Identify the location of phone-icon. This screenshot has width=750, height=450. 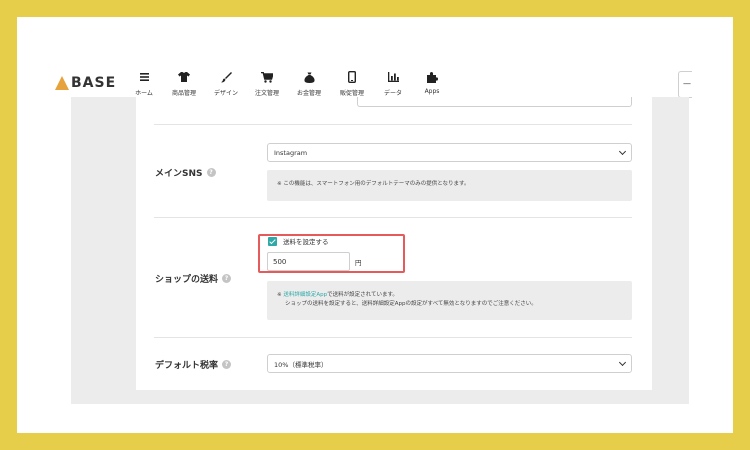
(352, 77).